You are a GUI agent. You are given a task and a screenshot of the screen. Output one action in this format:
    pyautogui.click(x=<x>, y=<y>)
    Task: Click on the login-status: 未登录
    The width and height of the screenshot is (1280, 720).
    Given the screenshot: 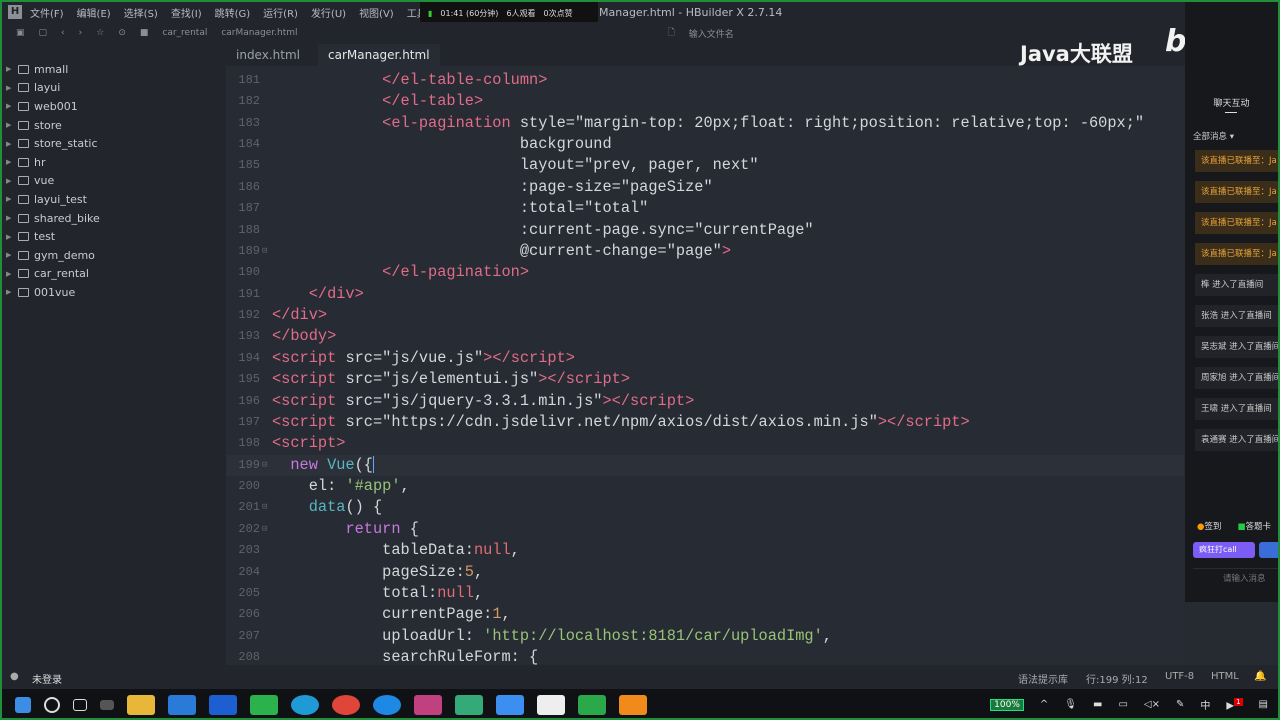 What is the action you would take?
    pyautogui.click(x=47, y=678)
    